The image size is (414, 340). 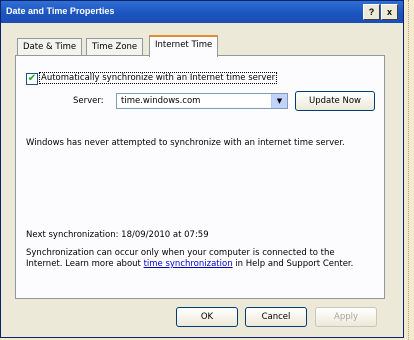 I want to click on title-bar: Date and Time Properties ? x, so click(x=202, y=12).